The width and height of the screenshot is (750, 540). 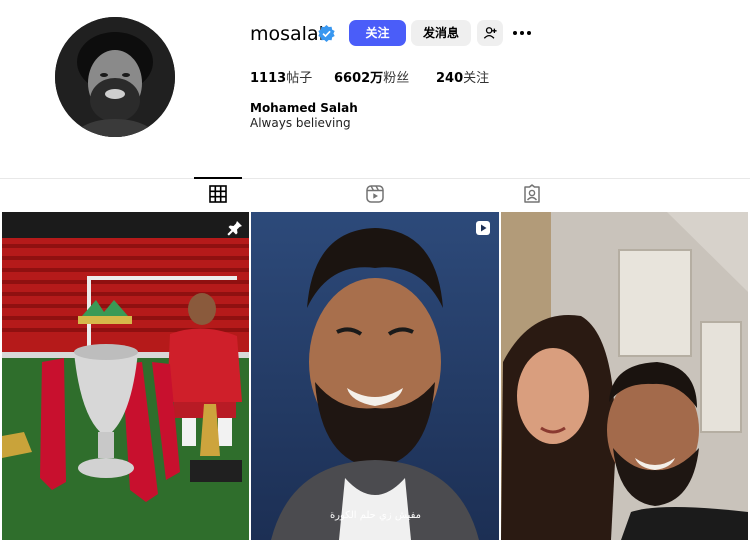 I want to click on reel-caption: مفيش زي حلم الكورة, so click(x=375, y=515).